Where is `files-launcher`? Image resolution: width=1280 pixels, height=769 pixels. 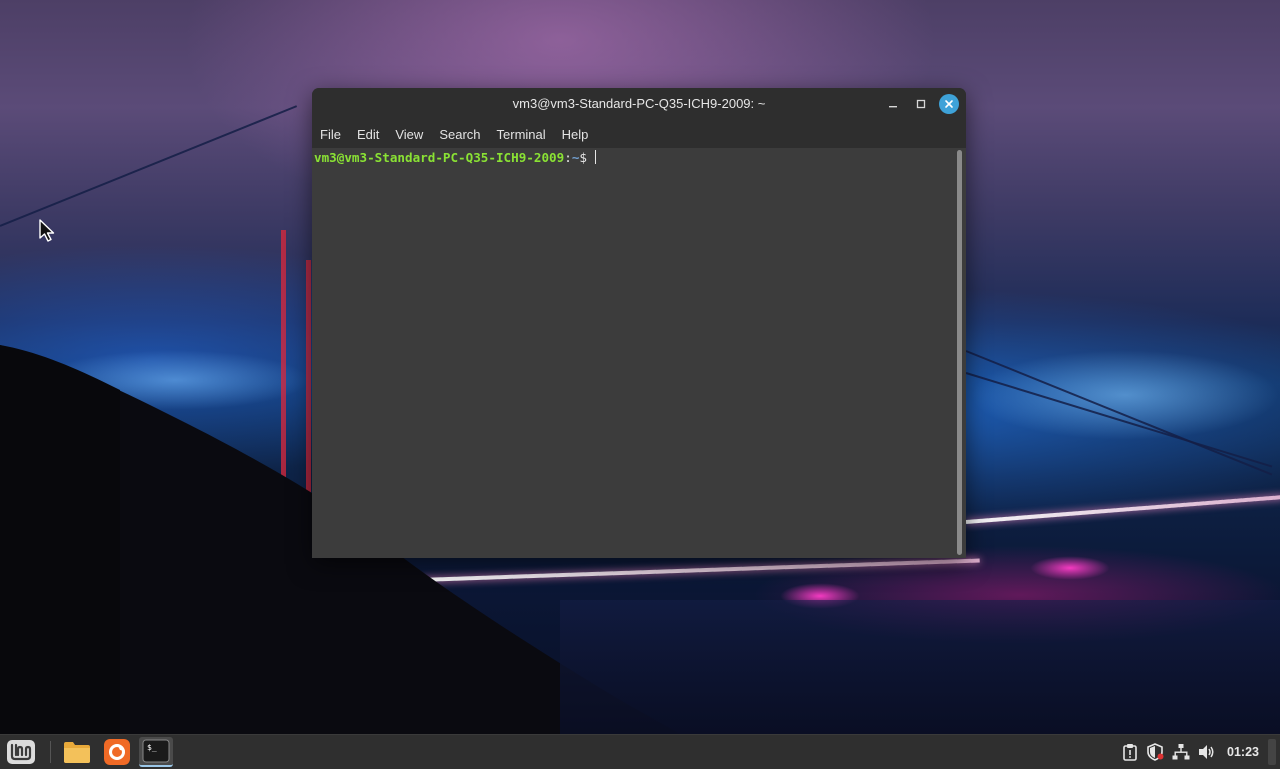
files-launcher is located at coordinates (77, 752).